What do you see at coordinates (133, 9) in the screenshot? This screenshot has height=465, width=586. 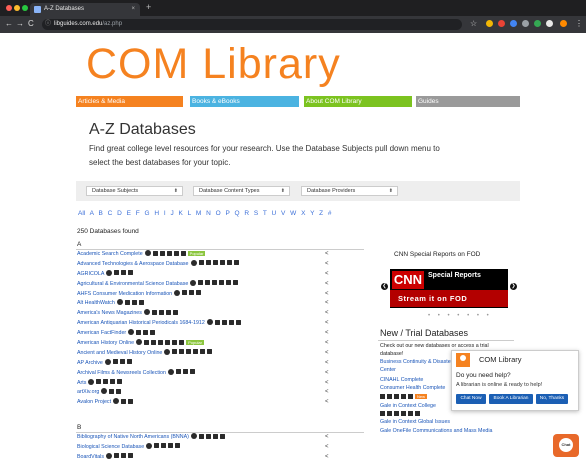 I see `tab-close-icon: ×` at bounding box center [133, 9].